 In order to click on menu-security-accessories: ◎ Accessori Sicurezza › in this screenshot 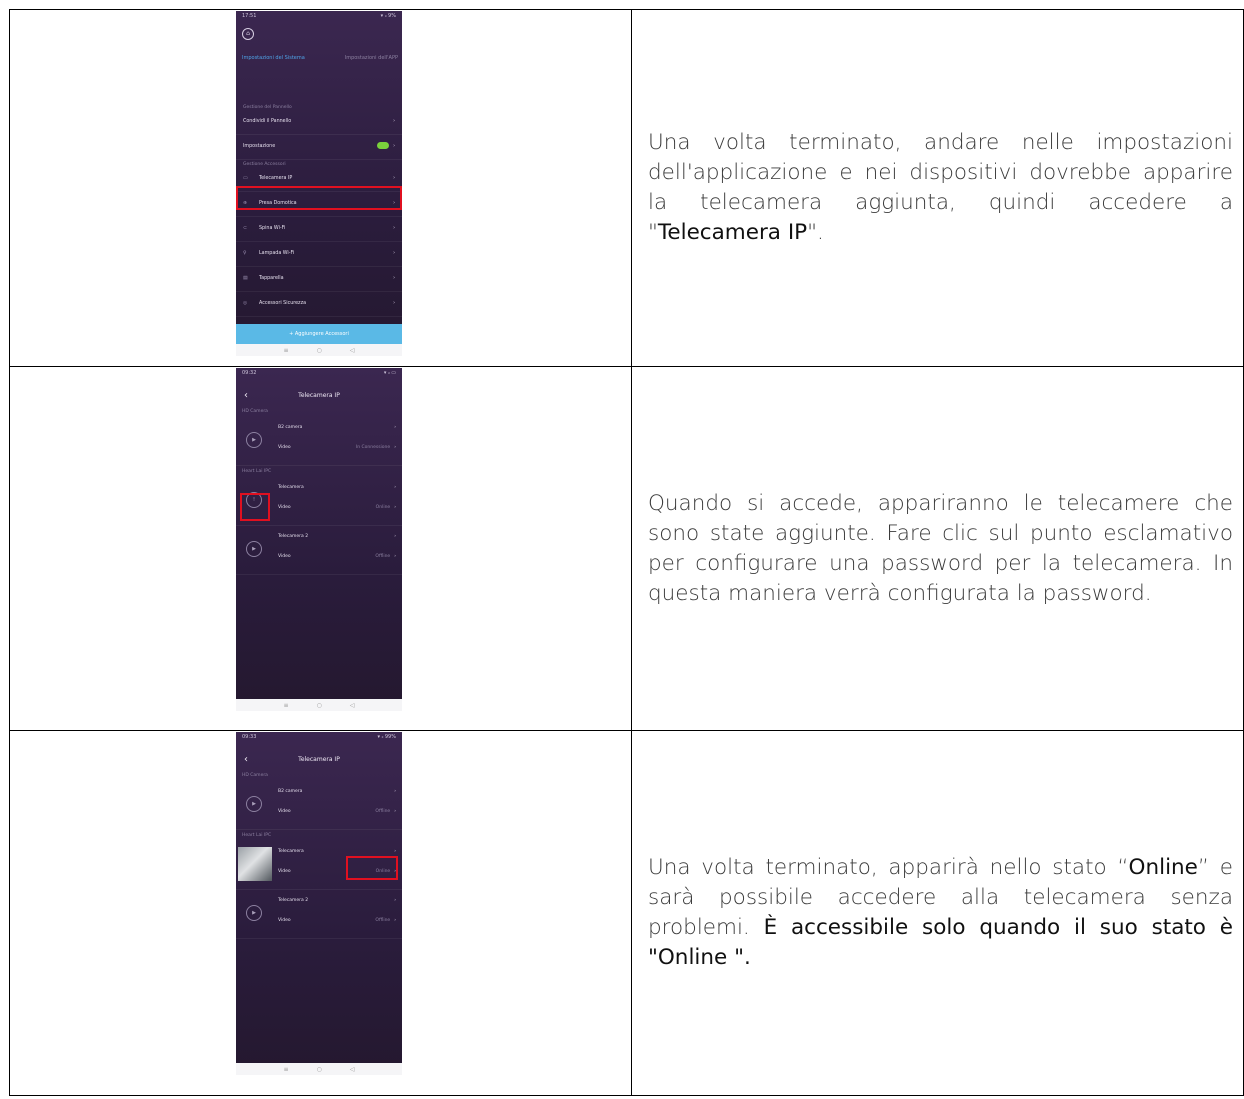, I will do `click(319, 304)`.